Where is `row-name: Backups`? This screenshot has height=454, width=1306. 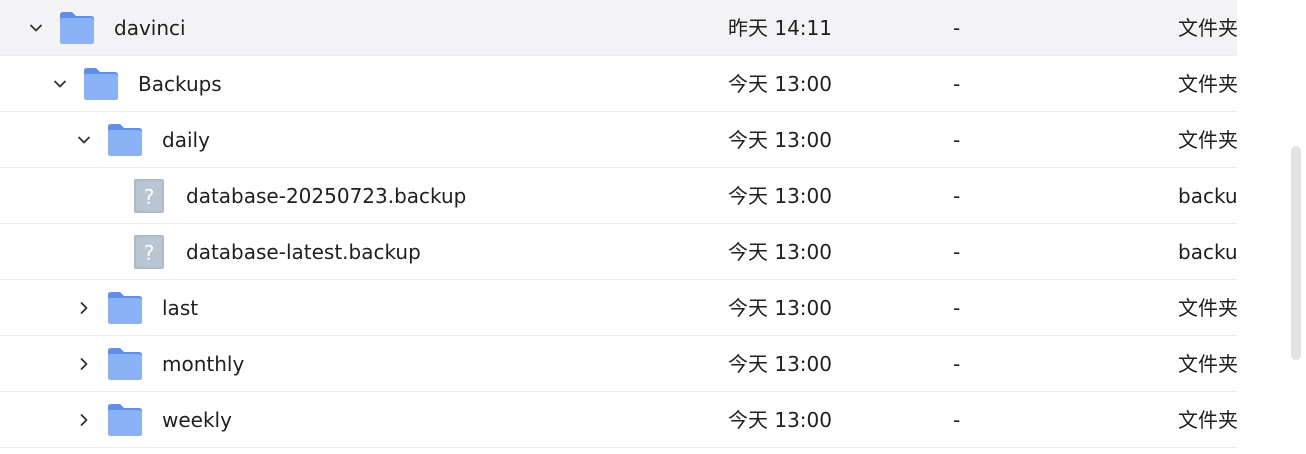 row-name: Backups is located at coordinates (180, 84).